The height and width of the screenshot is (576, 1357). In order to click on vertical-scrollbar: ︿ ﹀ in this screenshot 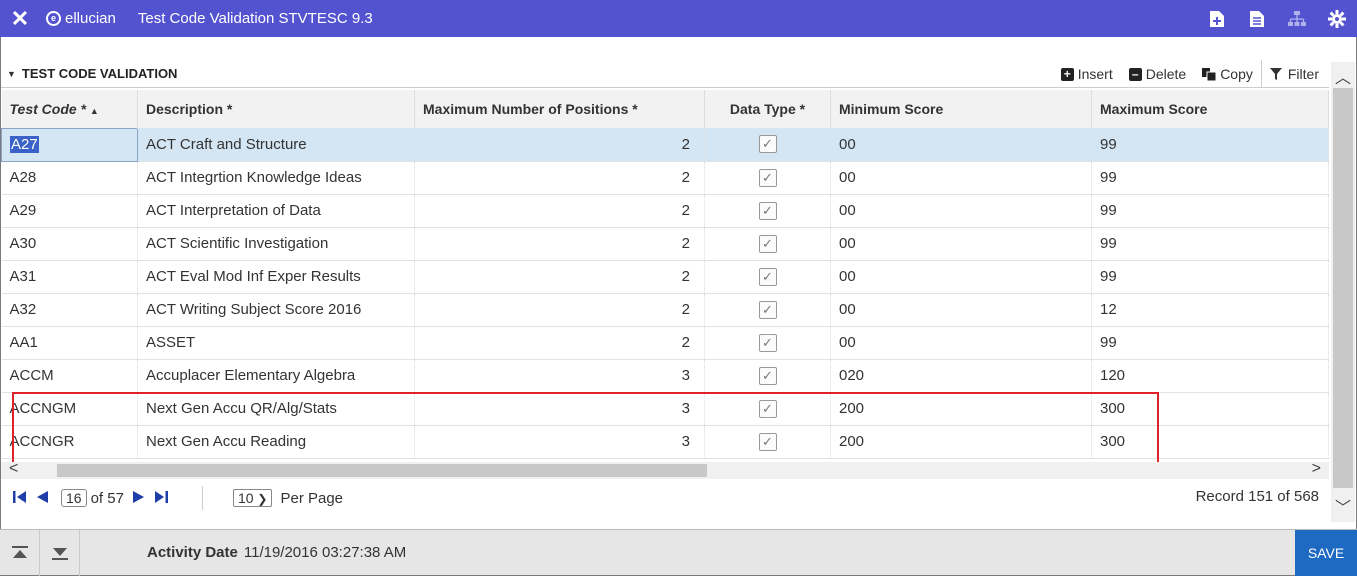, I will do `click(1343, 292)`.